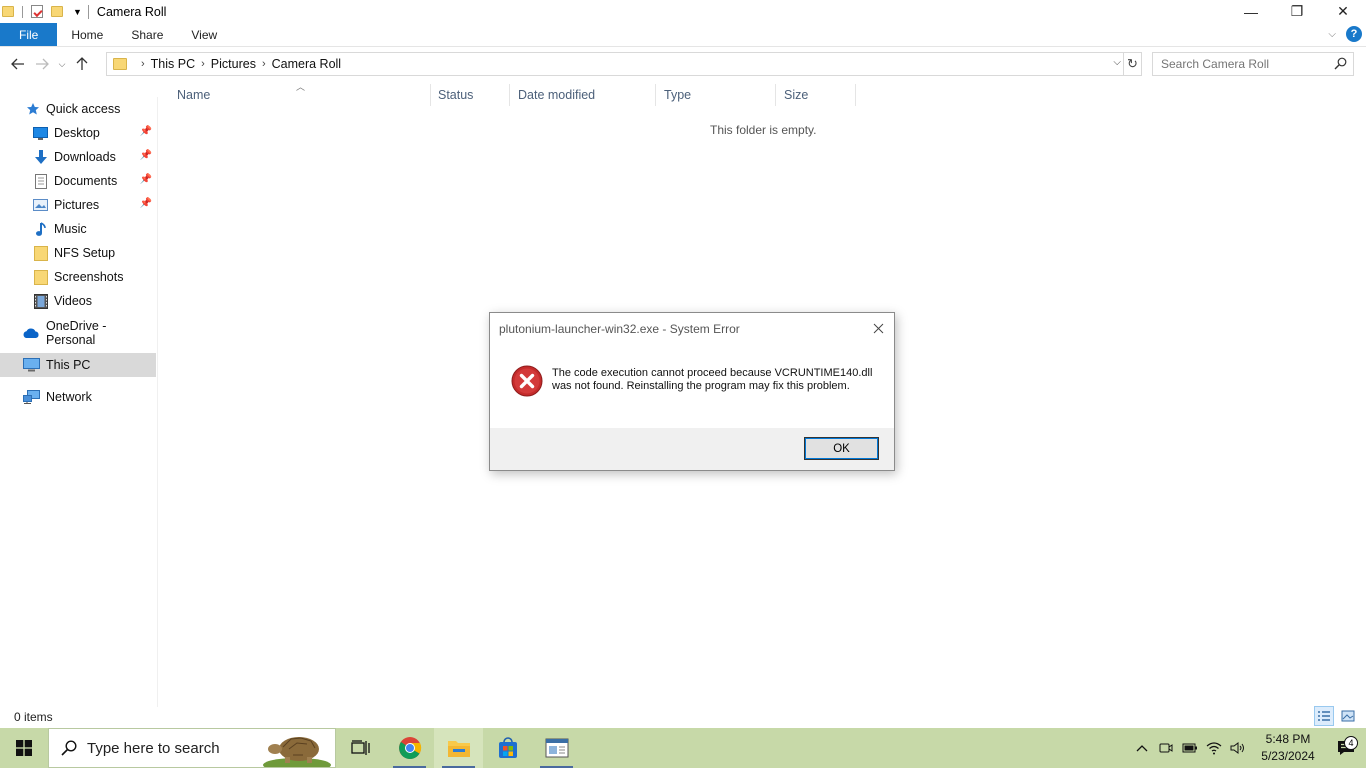  I want to click on task-view-icon, so click(360, 747).